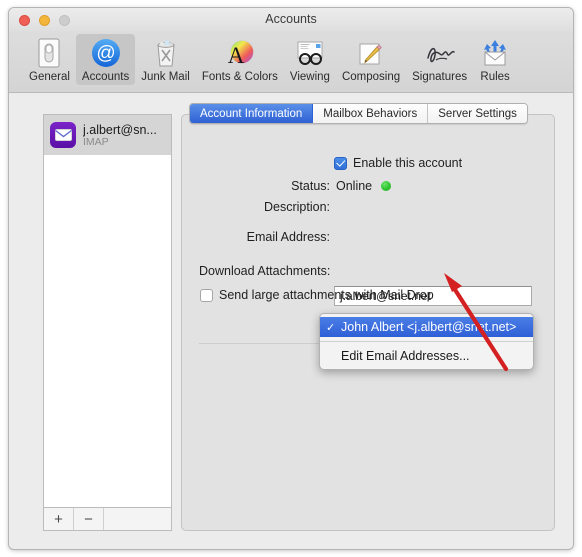 The image size is (582, 557). Describe the element at coordinates (288, 237) in the screenshot. I see `email-address-label: Email Address:` at that location.